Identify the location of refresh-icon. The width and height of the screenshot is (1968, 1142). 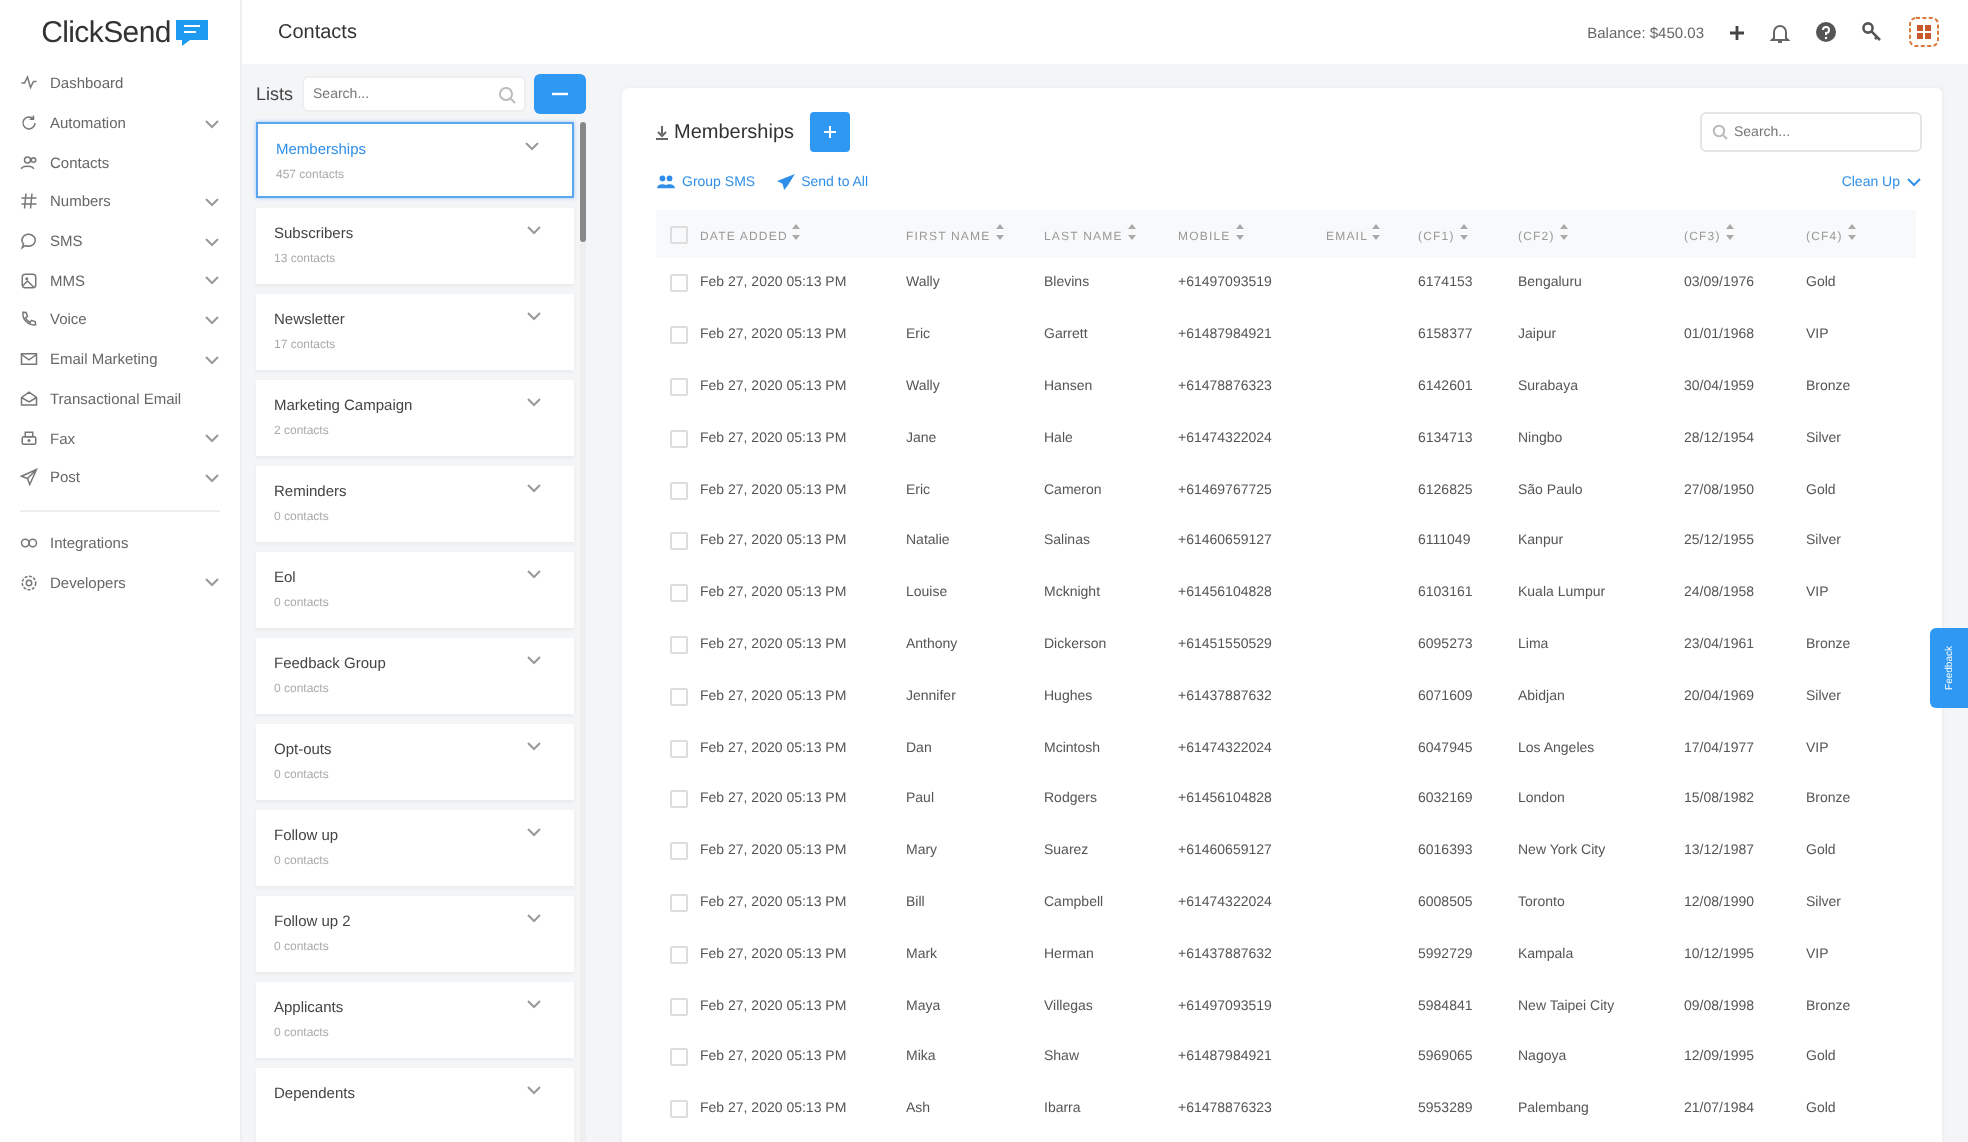
(29, 123).